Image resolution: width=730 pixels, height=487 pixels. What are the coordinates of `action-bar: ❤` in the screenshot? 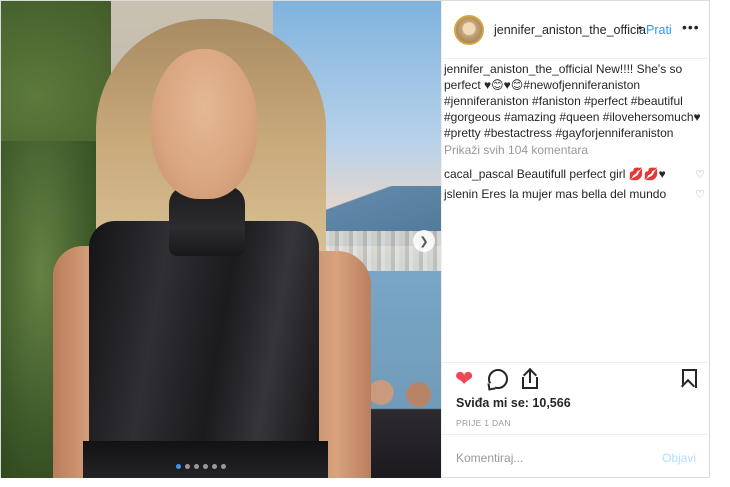 It's located at (576, 378).